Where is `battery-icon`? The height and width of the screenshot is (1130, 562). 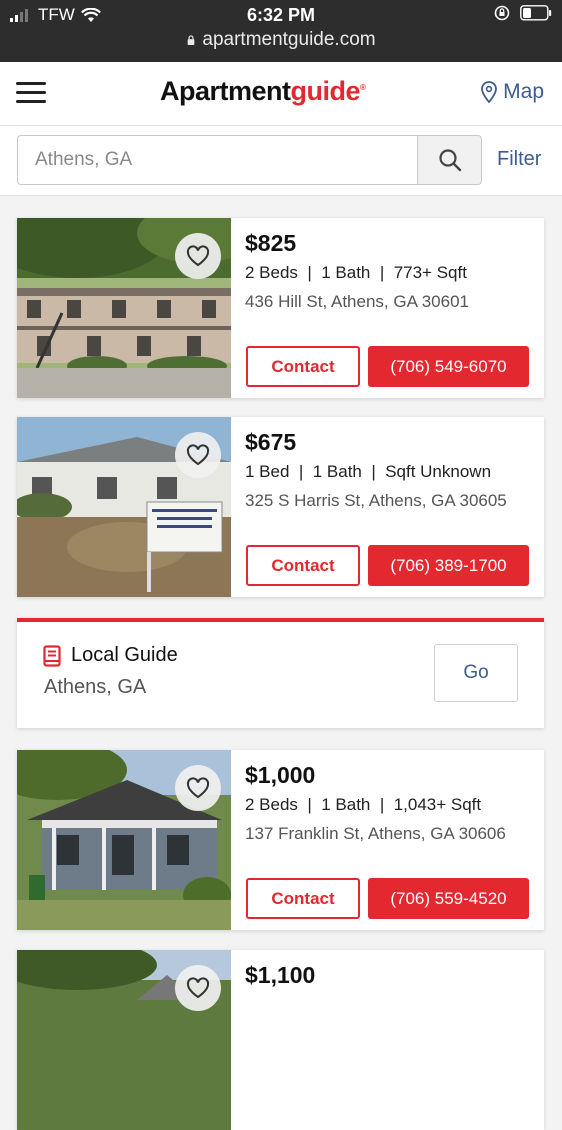 battery-icon is located at coordinates (536, 13).